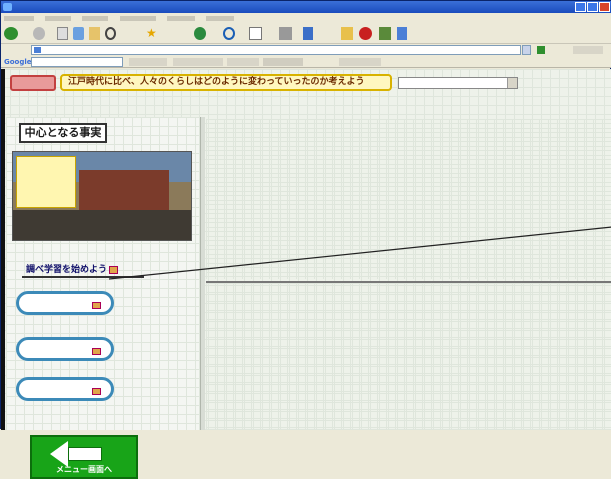  What do you see at coordinates (276, 50) in the screenshot?
I see `address-input` at bounding box center [276, 50].